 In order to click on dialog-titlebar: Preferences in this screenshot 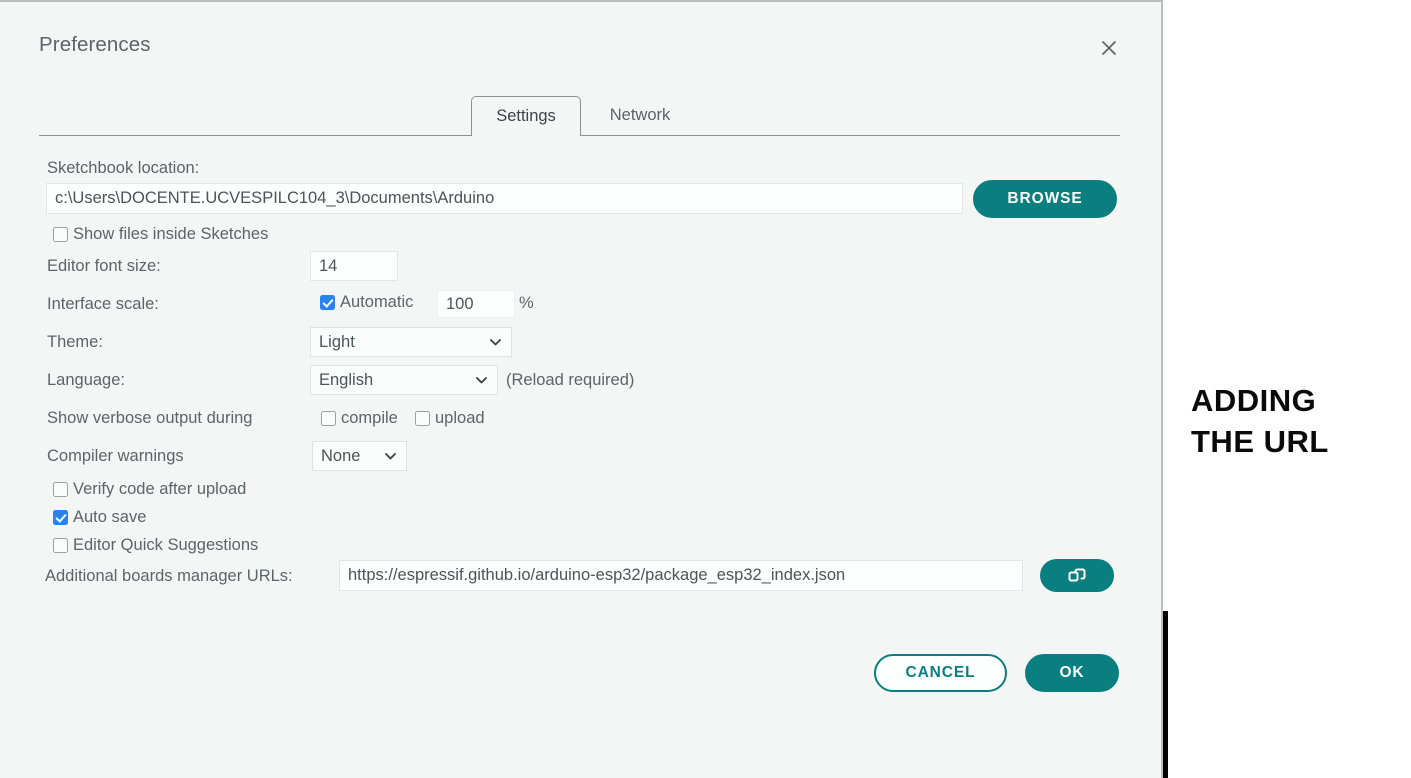, I will do `click(581, 46)`.